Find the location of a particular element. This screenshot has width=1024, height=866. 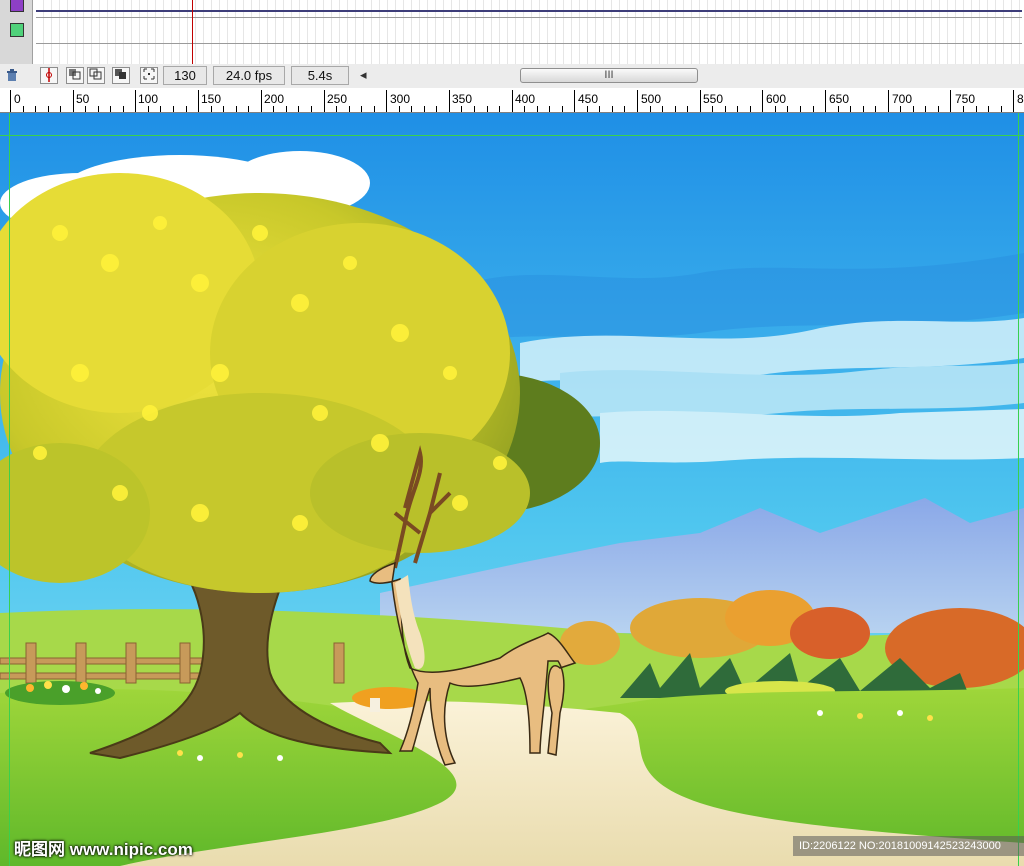

onion-skin-outlines-button is located at coordinates (96, 75).